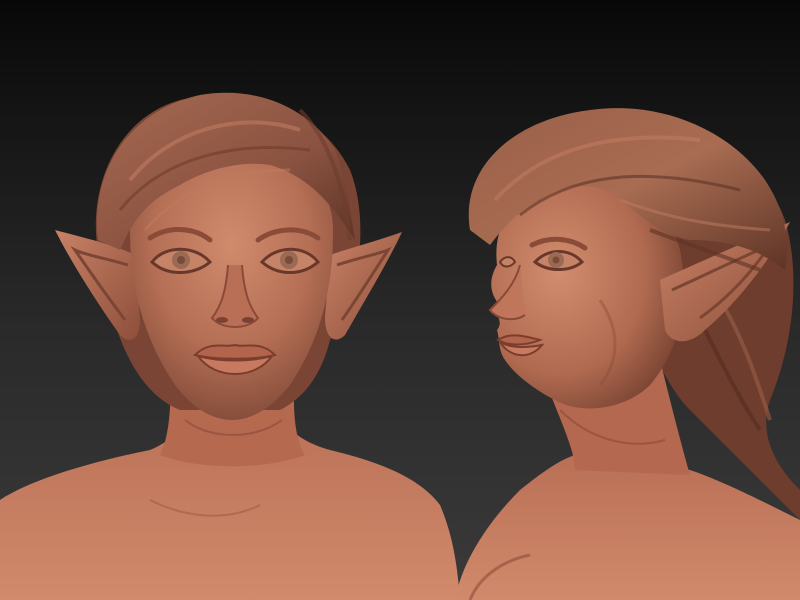 The height and width of the screenshot is (600, 800). What do you see at coordinates (507, 262) in the screenshot?
I see `side-far-eye` at bounding box center [507, 262].